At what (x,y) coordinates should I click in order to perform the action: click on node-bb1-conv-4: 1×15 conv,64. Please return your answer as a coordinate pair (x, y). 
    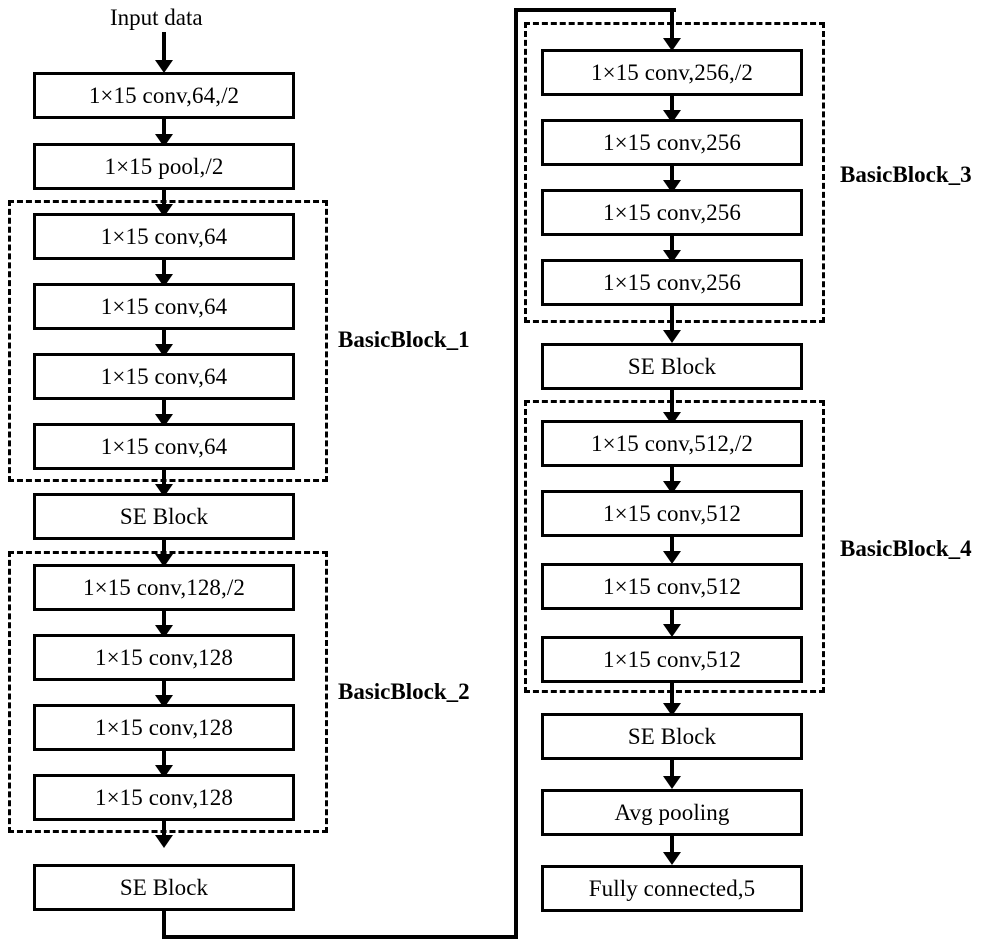
    Looking at the image, I should click on (164, 446).